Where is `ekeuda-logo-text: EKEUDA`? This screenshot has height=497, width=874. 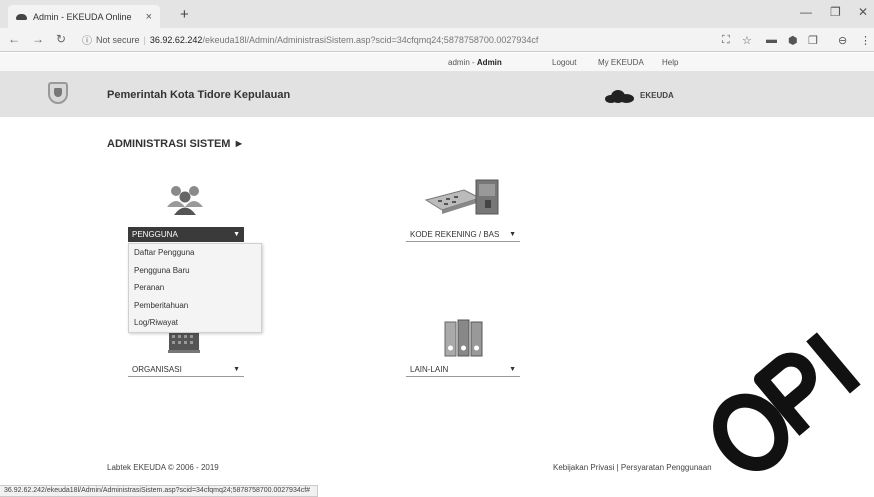 ekeuda-logo-text: EKEUDA is located at coordinates (657, 95).